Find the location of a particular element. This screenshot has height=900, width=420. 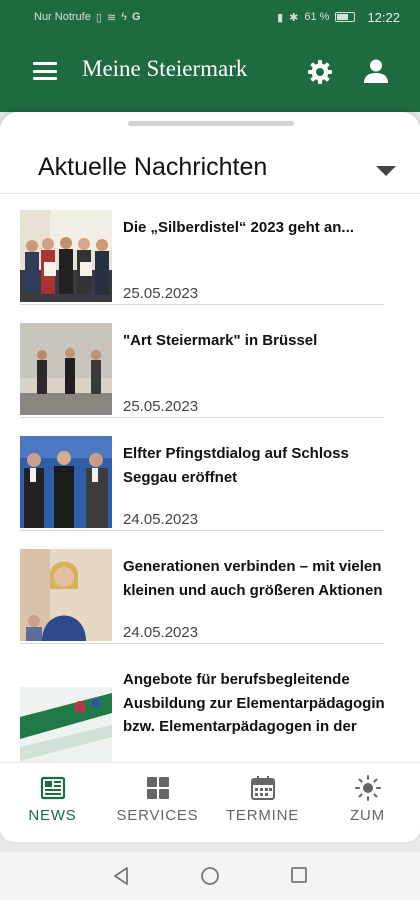

nav-services: SERVICES is located at coordinates (157, 802).